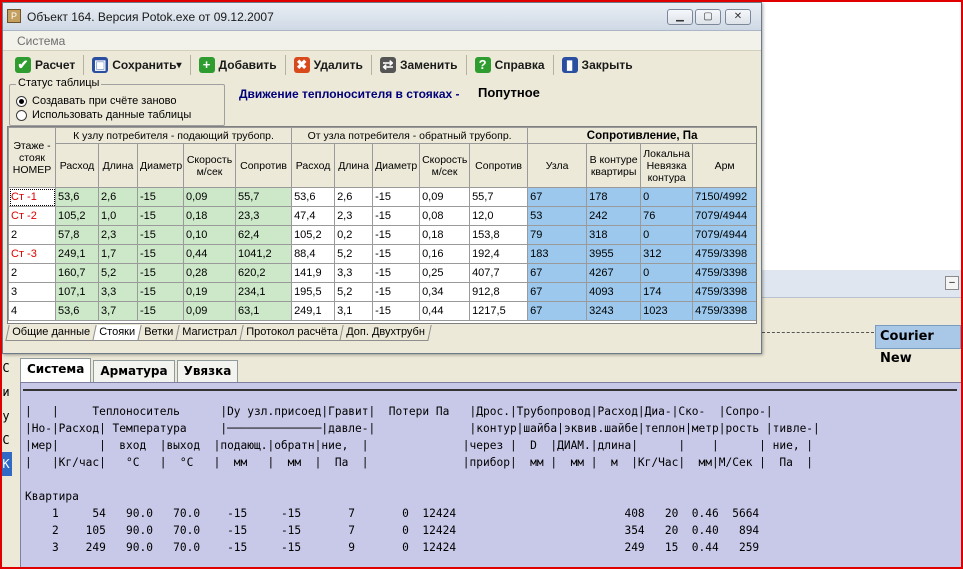  I want to click on col-return-diameter: Диаметр, so click(396, 165).